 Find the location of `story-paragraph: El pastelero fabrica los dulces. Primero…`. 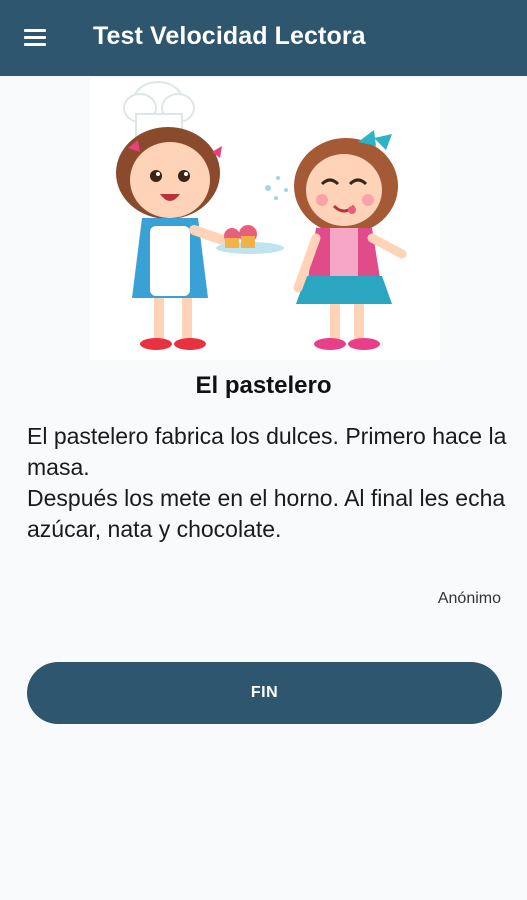

story-paragraph: El pastelero fabrica los dulces. Primero… is located at coordinates (267, 451).